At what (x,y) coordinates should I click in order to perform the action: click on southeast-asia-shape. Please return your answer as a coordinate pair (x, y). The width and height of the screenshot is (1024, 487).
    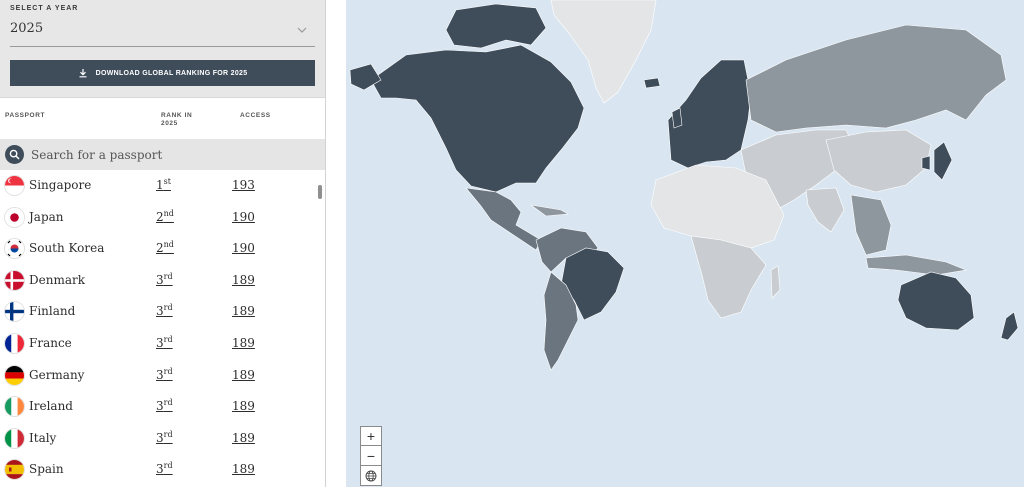
    Looking at the image, I should click on (871, 225).